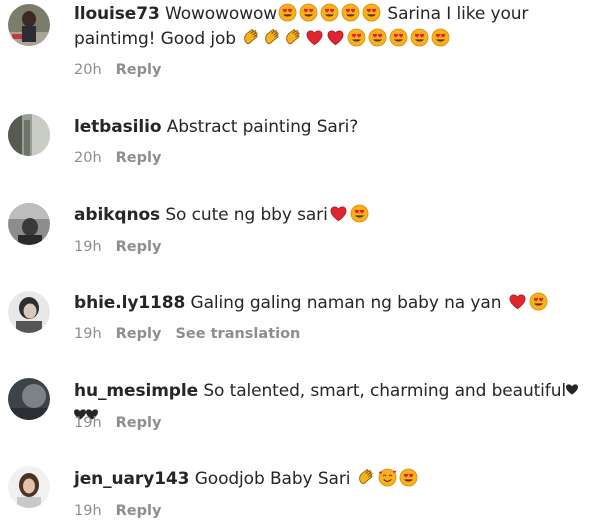 The width and height of the screenshot is (600, 529). Describe the element at coordinates (260, 127) in the screenshot. I see `comment-body: Abstract painting Sari?` at that location.